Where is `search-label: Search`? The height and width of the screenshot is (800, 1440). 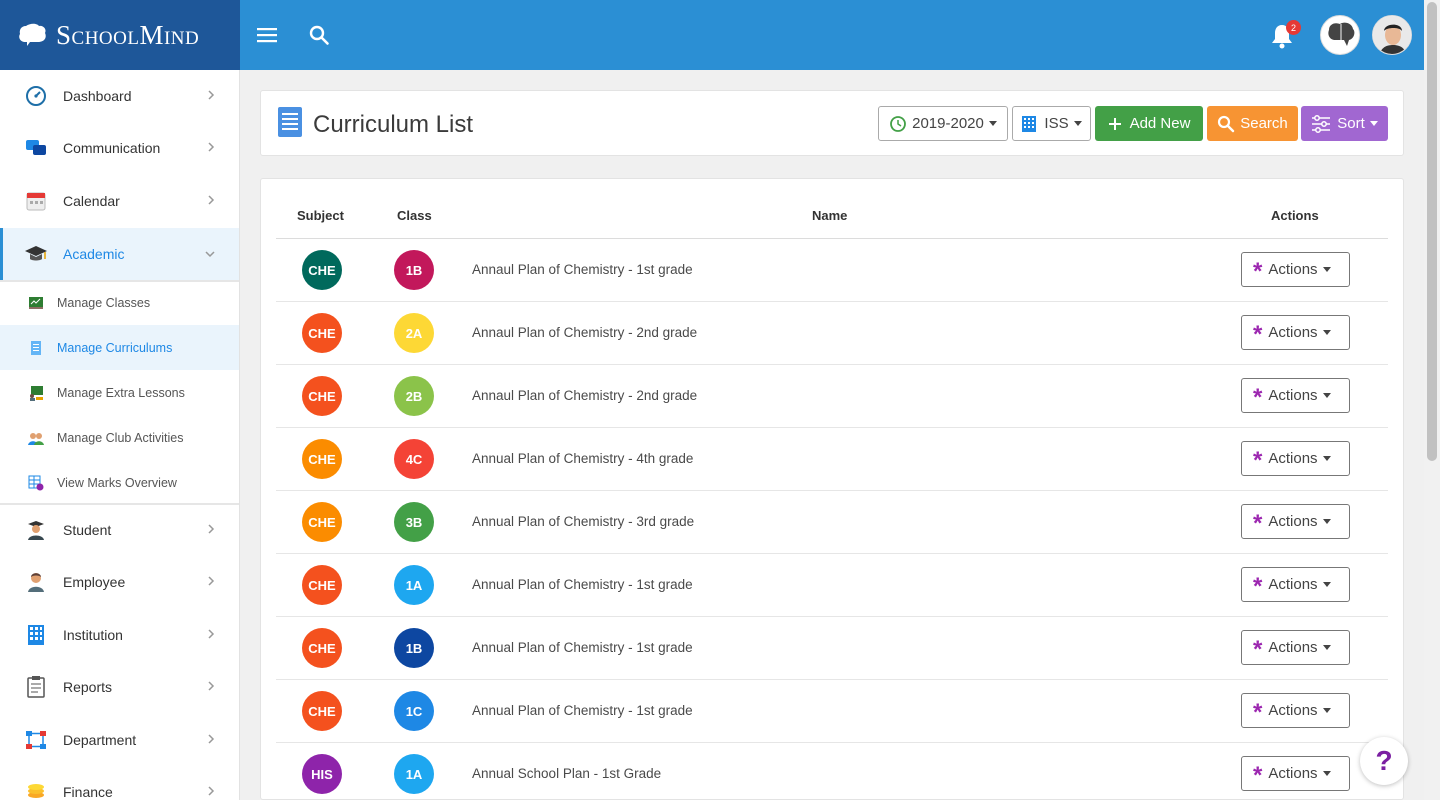
search-label: Search is located at coordinates (1264, 123).